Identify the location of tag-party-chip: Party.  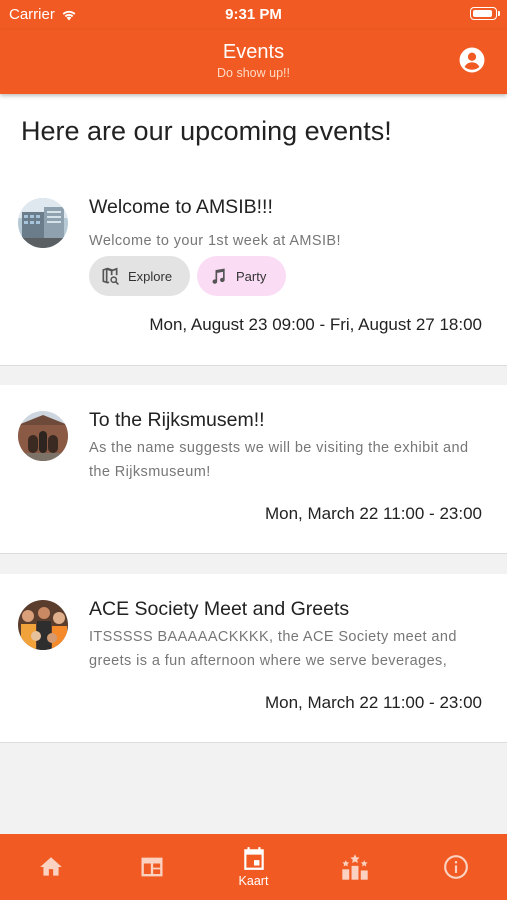
(241, 276).